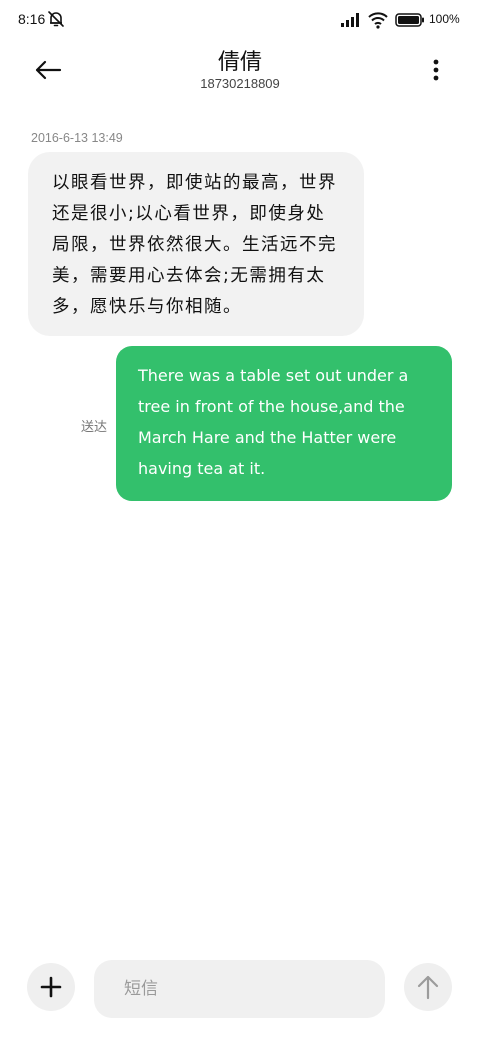 The width and height of the screenshot is (480, 1040). What do you see at coordinates (32, 19) in the screenshot?
I see `status-time: 8:16` at bounding box center [32, 19].